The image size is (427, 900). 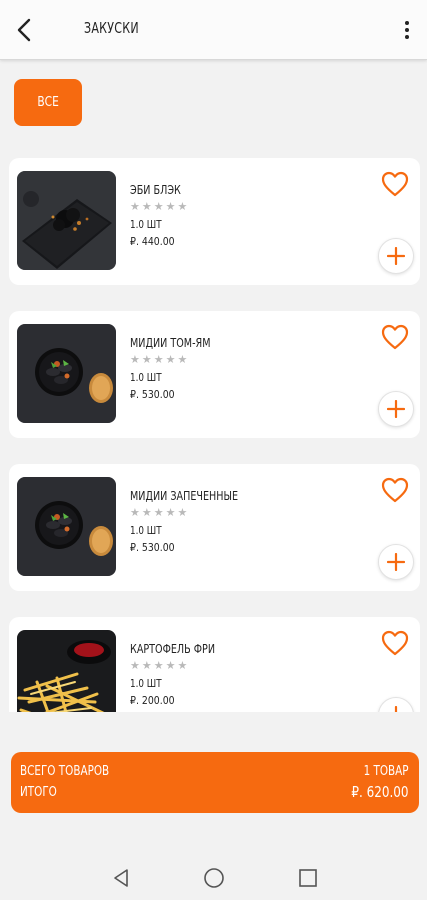 What do you see at coordinates (380, 792) in the screenshot?
I see `cart-total-amount: ₽. 620.00` at bounding box center [380, 792].